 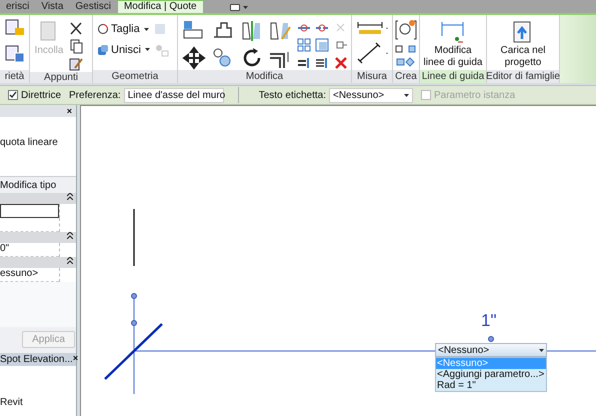 I want to click on properties-icon, so click(x=15, y=28).